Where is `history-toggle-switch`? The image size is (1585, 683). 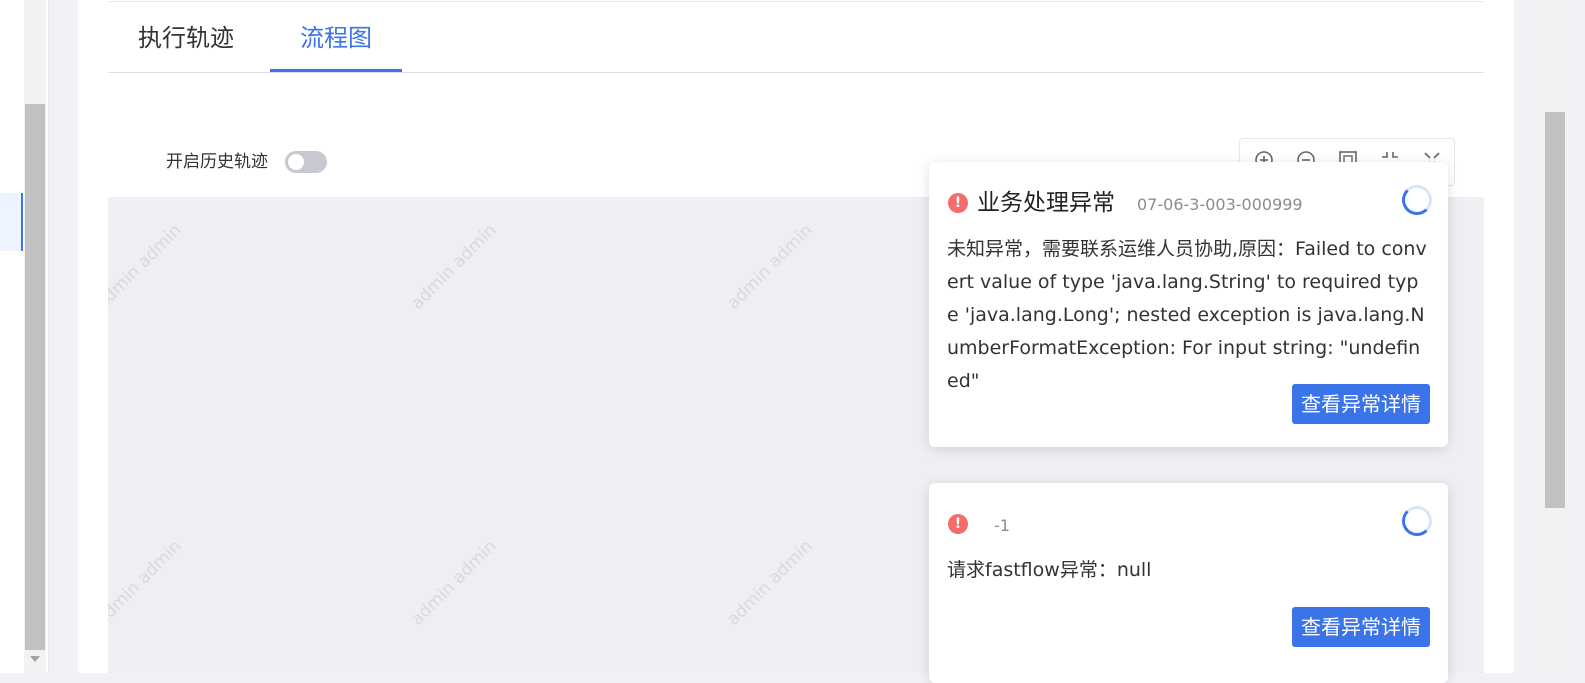 history-toggle-switch is located at coordinates (306, 162).